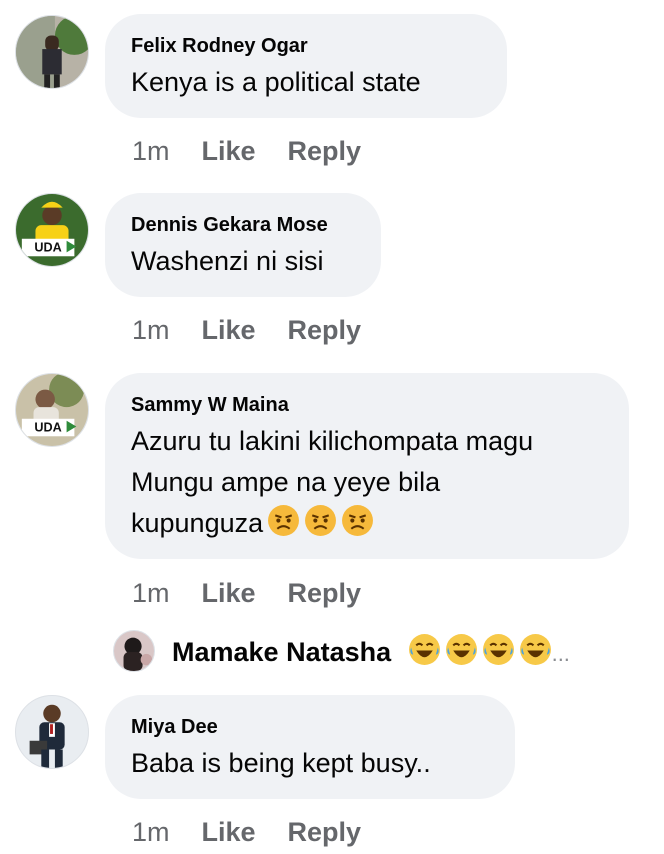  Describe the element at coordinates (367, 405) in the screenshot. I see `comment-author: Sammy W Maina` at that location.